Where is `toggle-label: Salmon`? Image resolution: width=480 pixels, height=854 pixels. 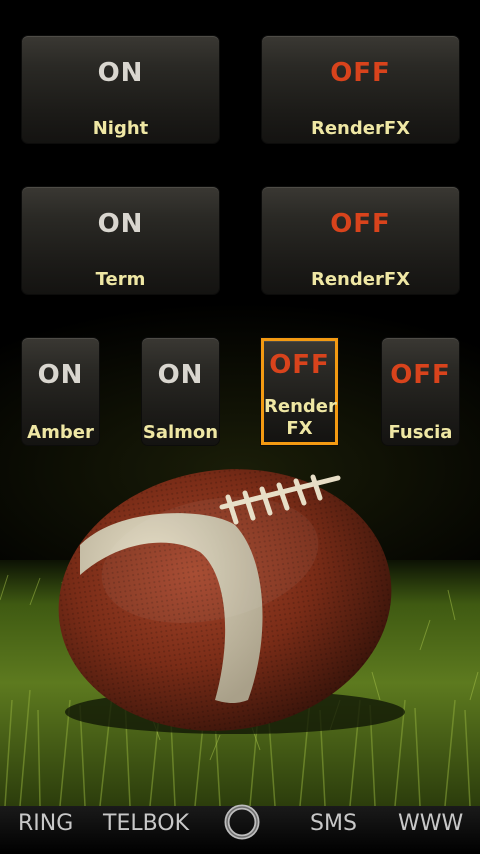 toggle-label: Salmon is located at coordinates (180, 432).